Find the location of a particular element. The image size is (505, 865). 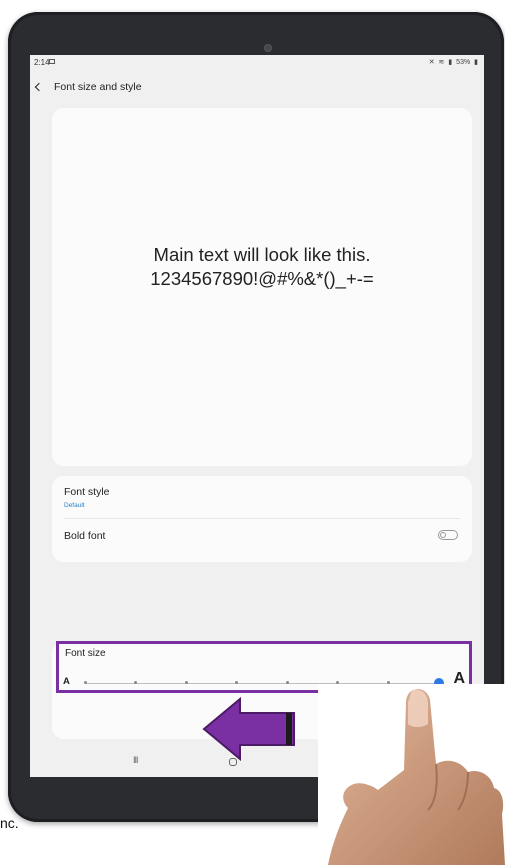

pointing-hand-image is located at coordinates (411, 774).